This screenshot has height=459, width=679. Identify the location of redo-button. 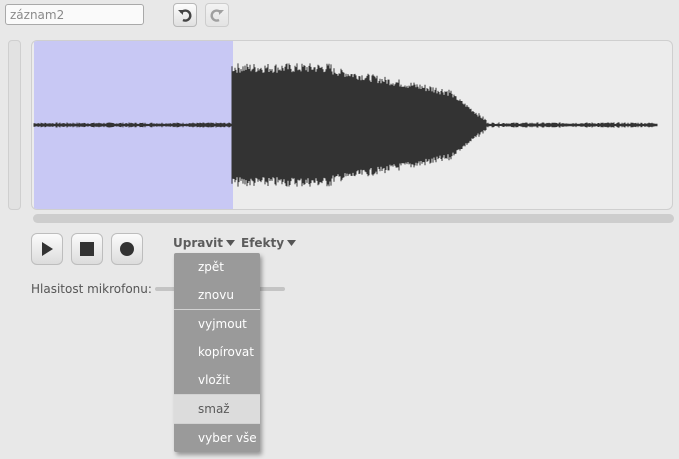
(217, 15).